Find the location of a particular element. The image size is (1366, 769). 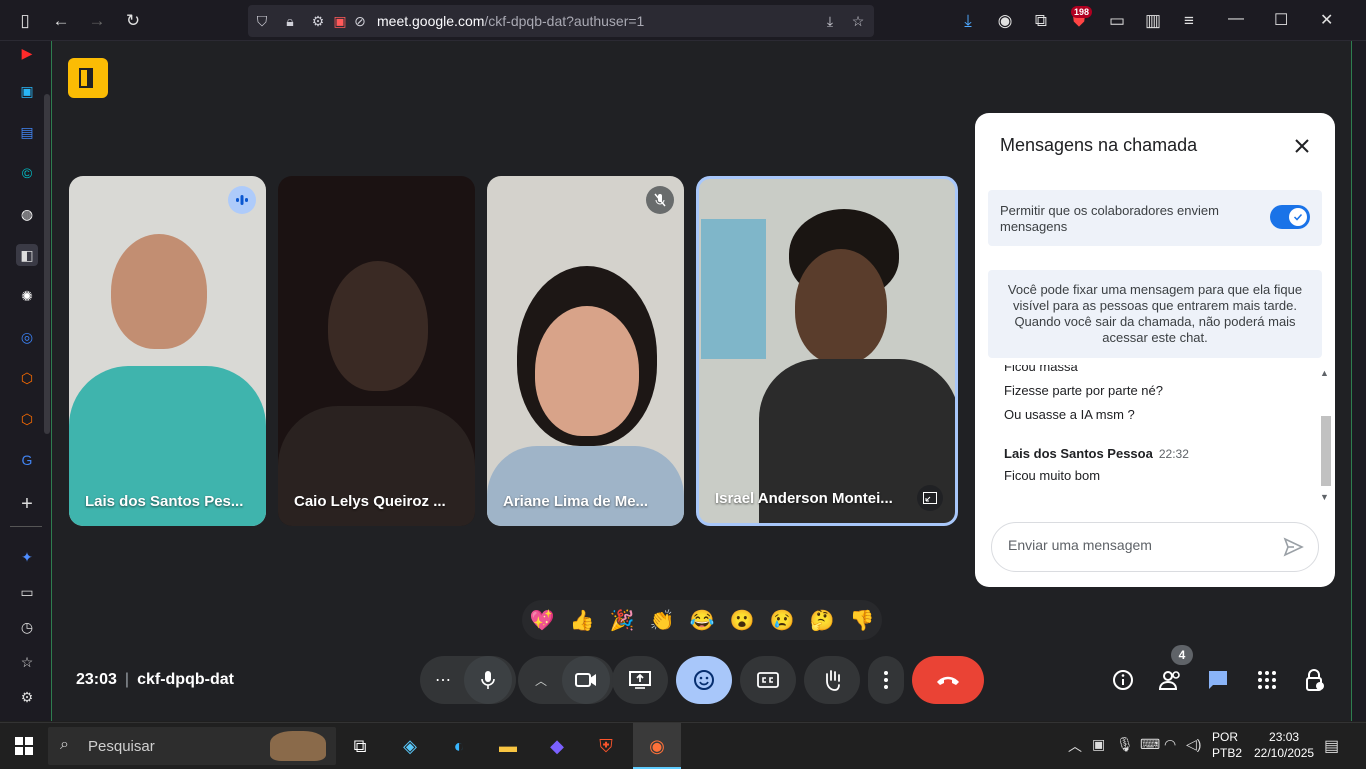

present-button is located at coordinates (640, 680).